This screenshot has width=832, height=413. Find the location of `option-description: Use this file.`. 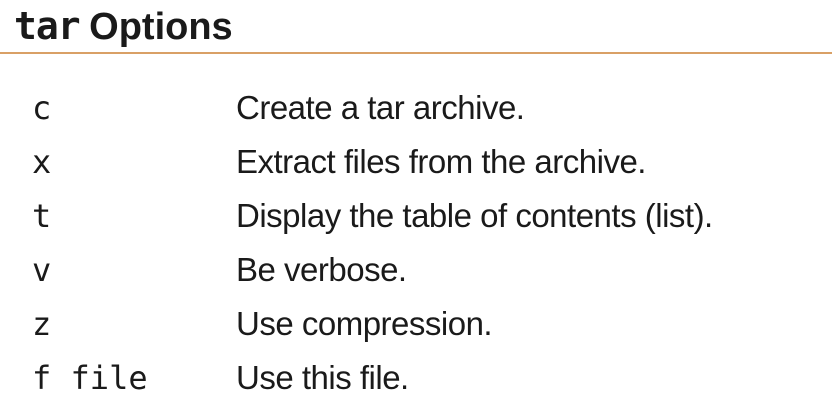

option-description: Use this file. is located at coordinates (322, 377).